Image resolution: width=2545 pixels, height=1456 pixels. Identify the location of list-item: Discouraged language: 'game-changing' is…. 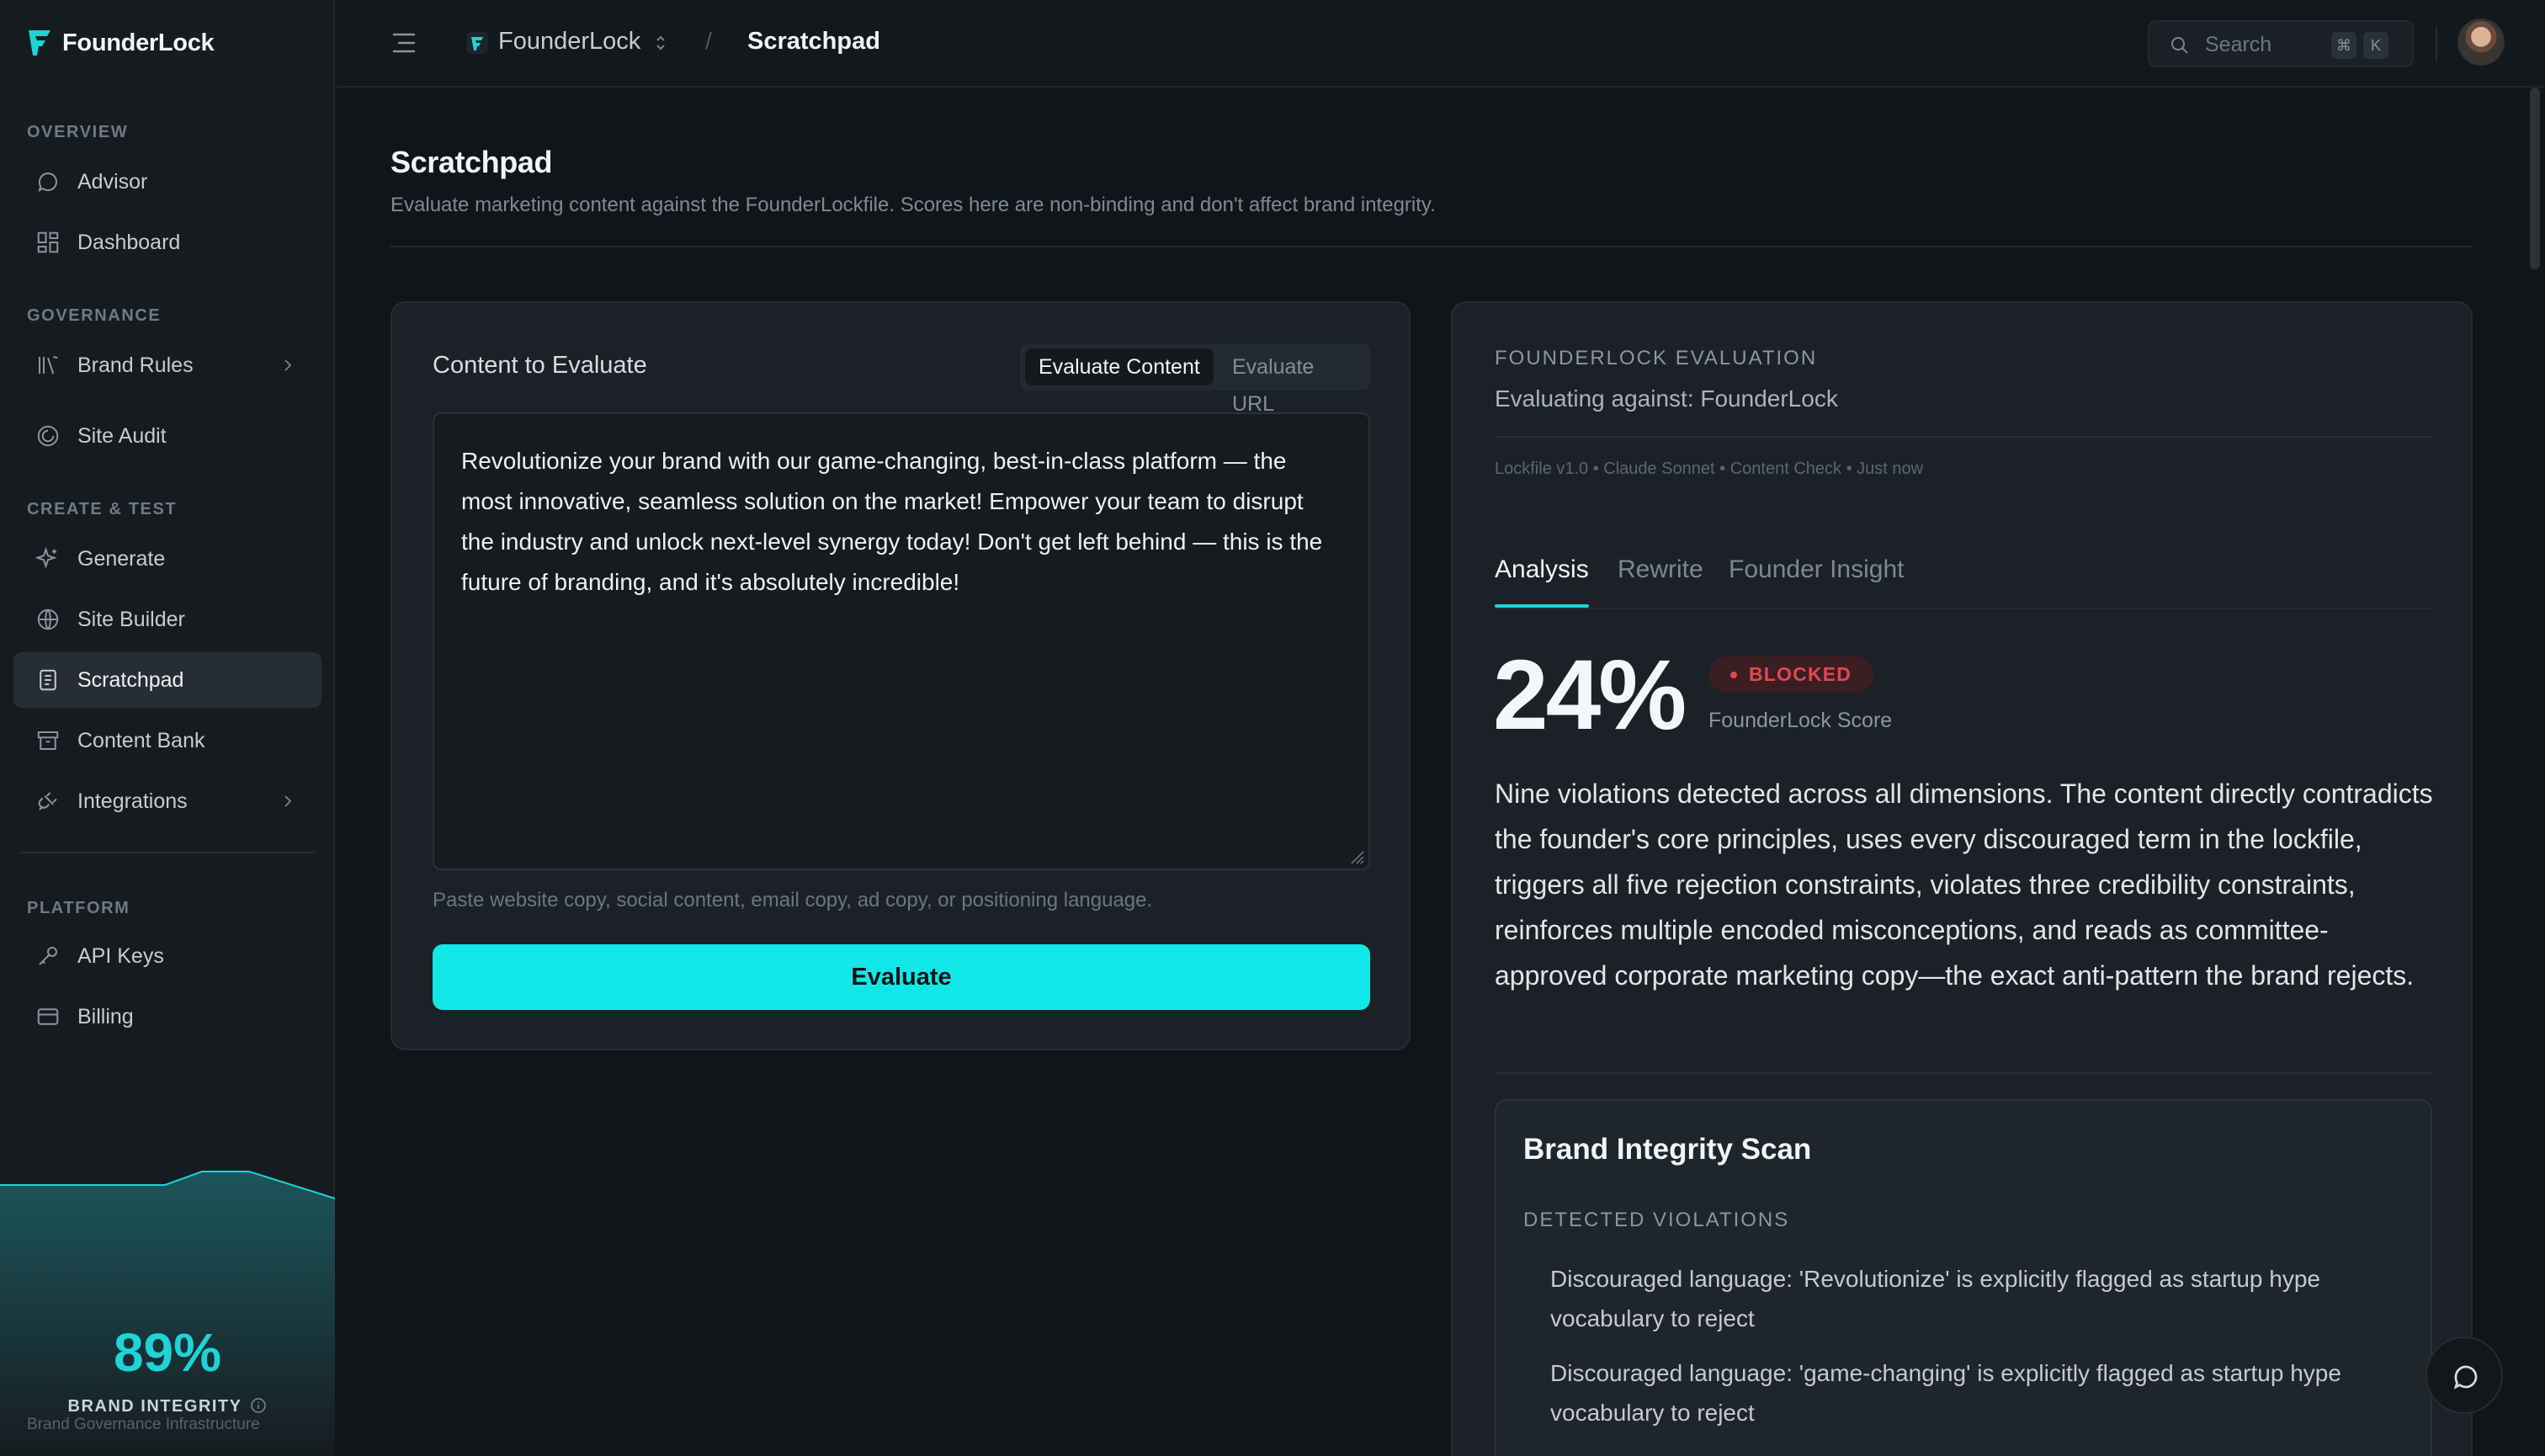
(1946, 1393).